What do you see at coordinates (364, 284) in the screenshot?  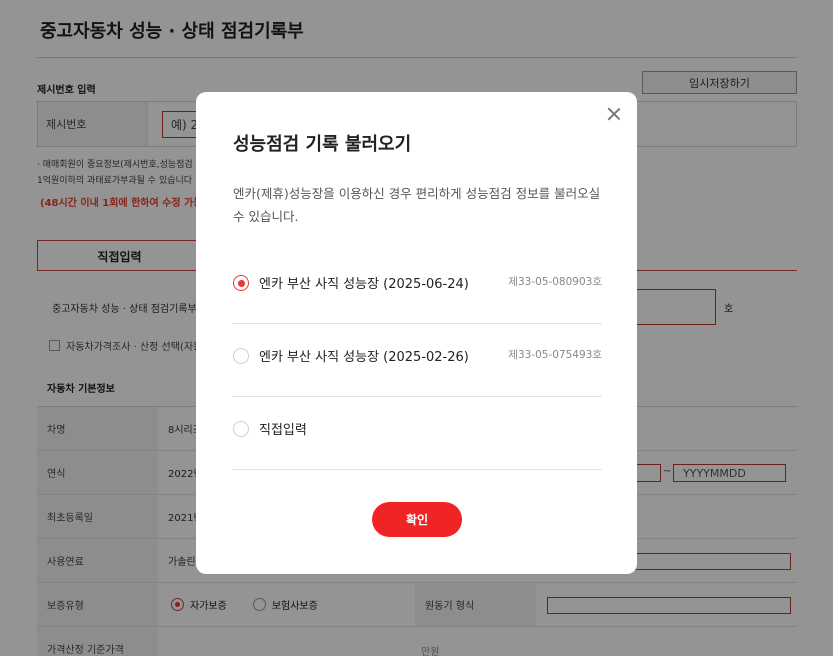 I see `option-label-1: 엔카 부산 사직 성능장 (2025-06-24)` at bounding box center [364, 284].